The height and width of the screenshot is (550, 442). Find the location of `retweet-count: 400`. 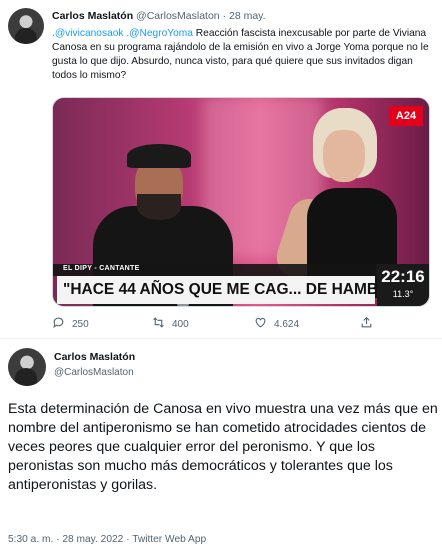

retweet-count: 400 is located at coordinates (180, 324).